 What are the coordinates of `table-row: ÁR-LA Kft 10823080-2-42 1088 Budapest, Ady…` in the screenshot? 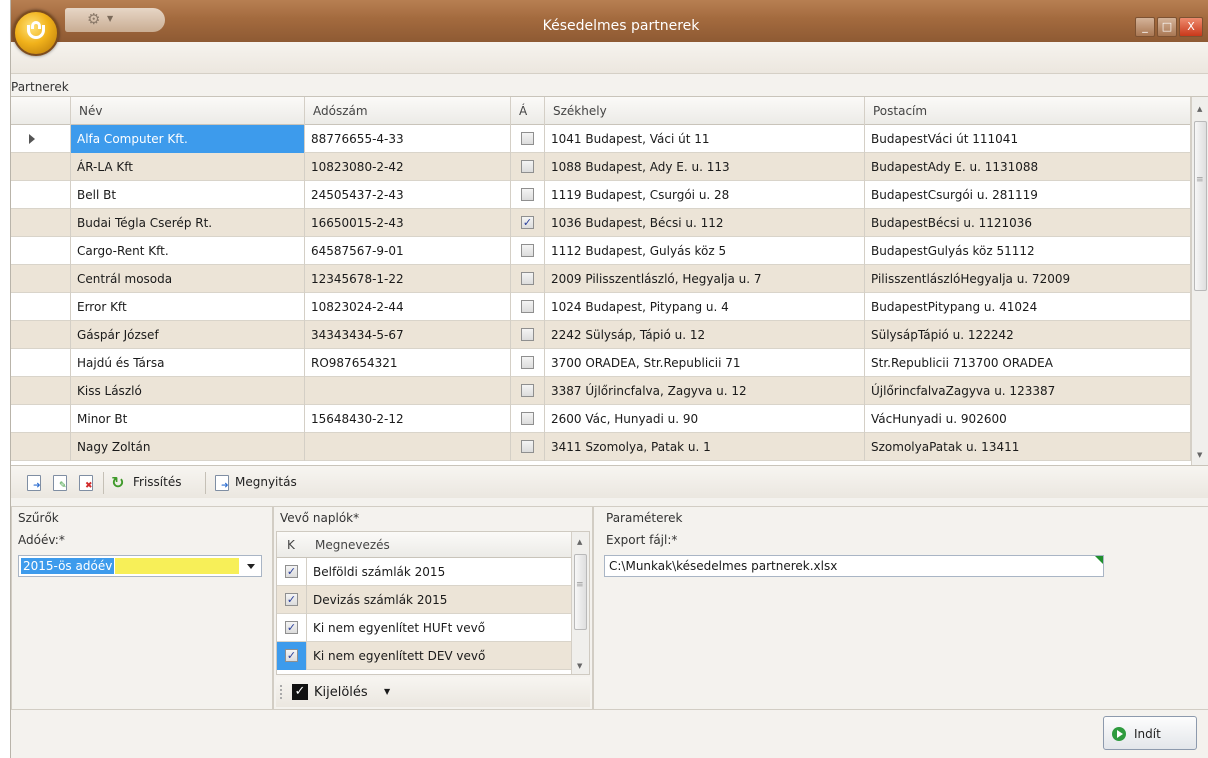 It's located at (601, 167).